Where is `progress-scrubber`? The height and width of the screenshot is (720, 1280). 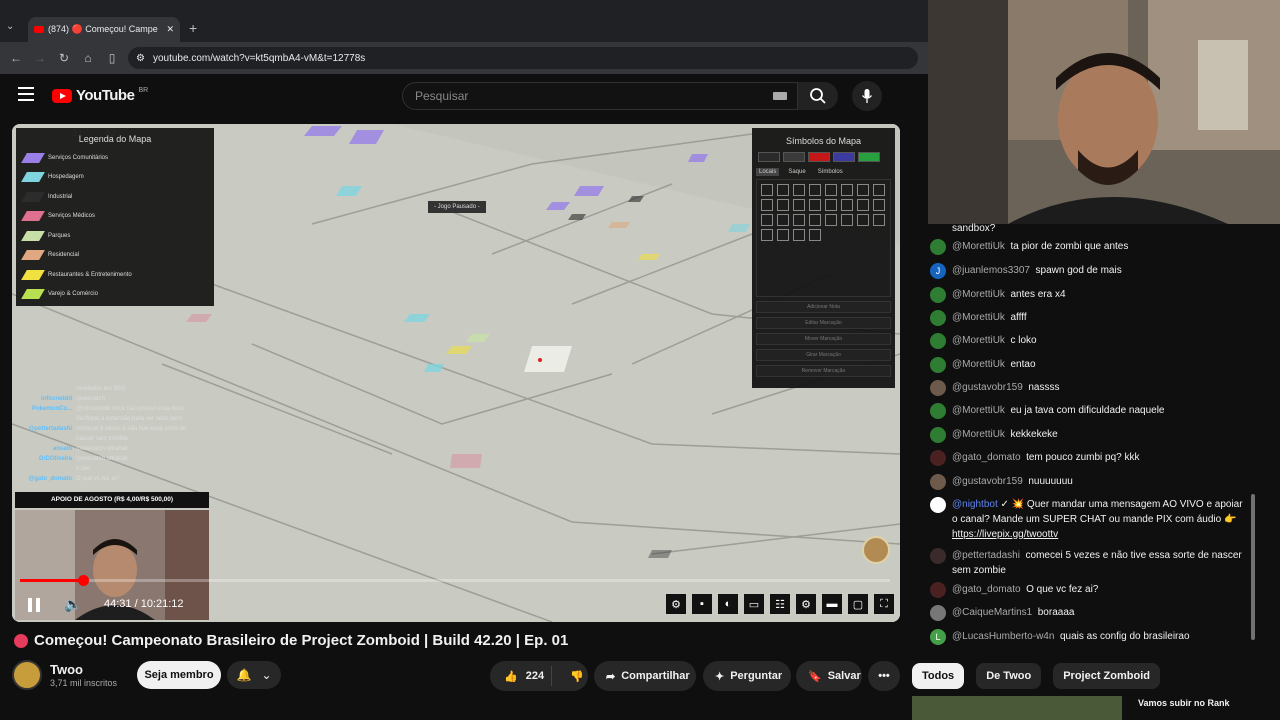
progress-scrubber is located at coordinates (83, 580).